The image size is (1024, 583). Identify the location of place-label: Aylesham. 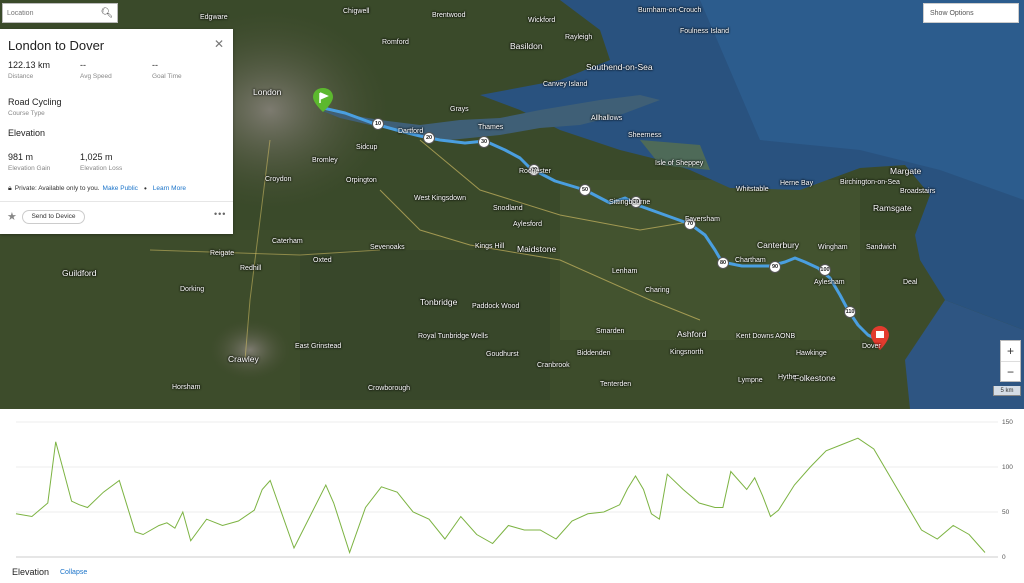
(829, 282).